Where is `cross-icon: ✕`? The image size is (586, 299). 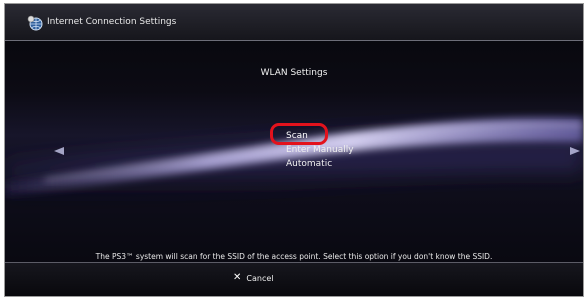 cross-icon: ✕ is located at coordinates (237, 277).